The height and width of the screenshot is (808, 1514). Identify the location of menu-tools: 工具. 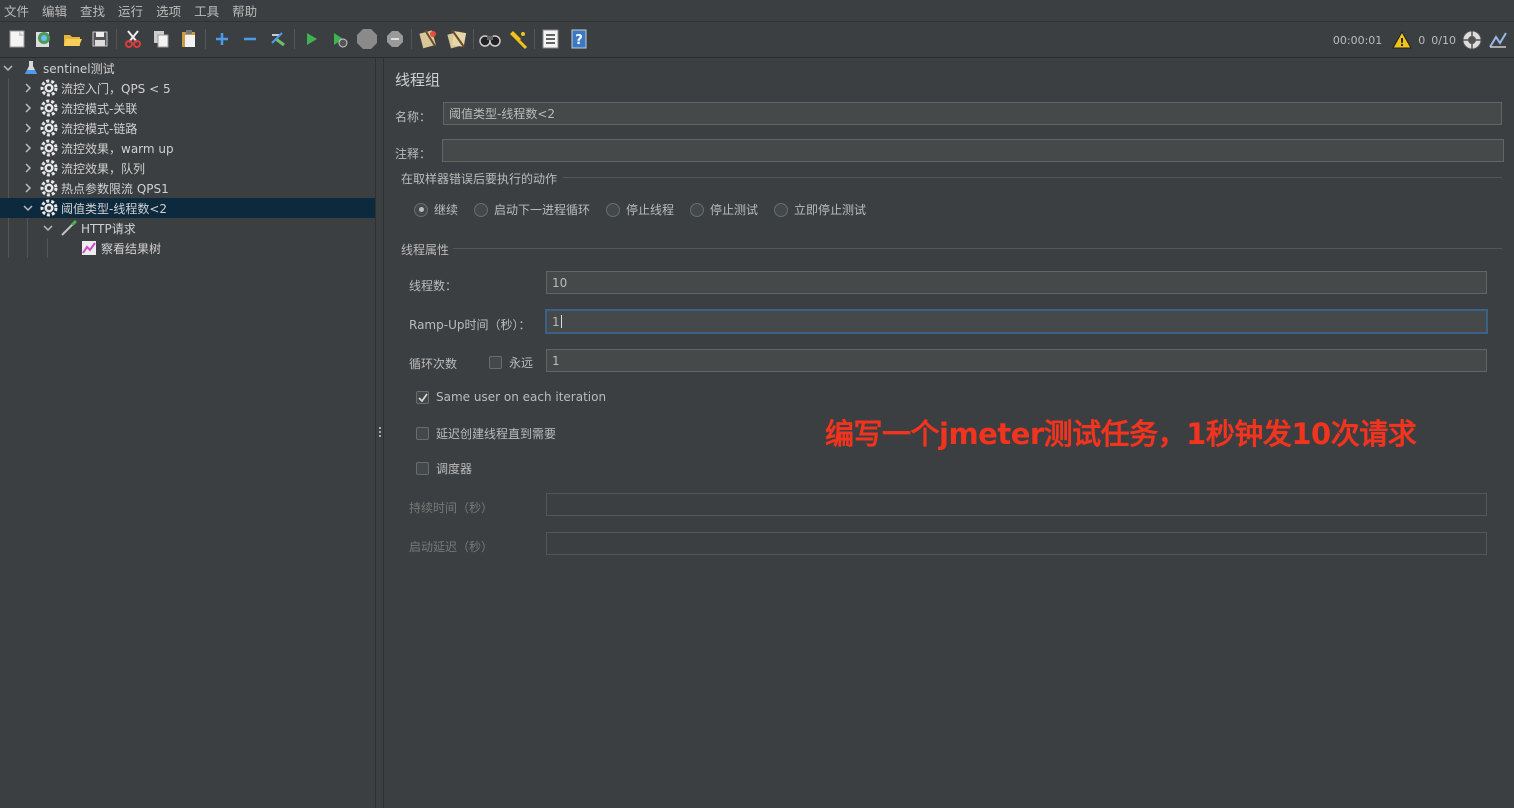
(206, 10).